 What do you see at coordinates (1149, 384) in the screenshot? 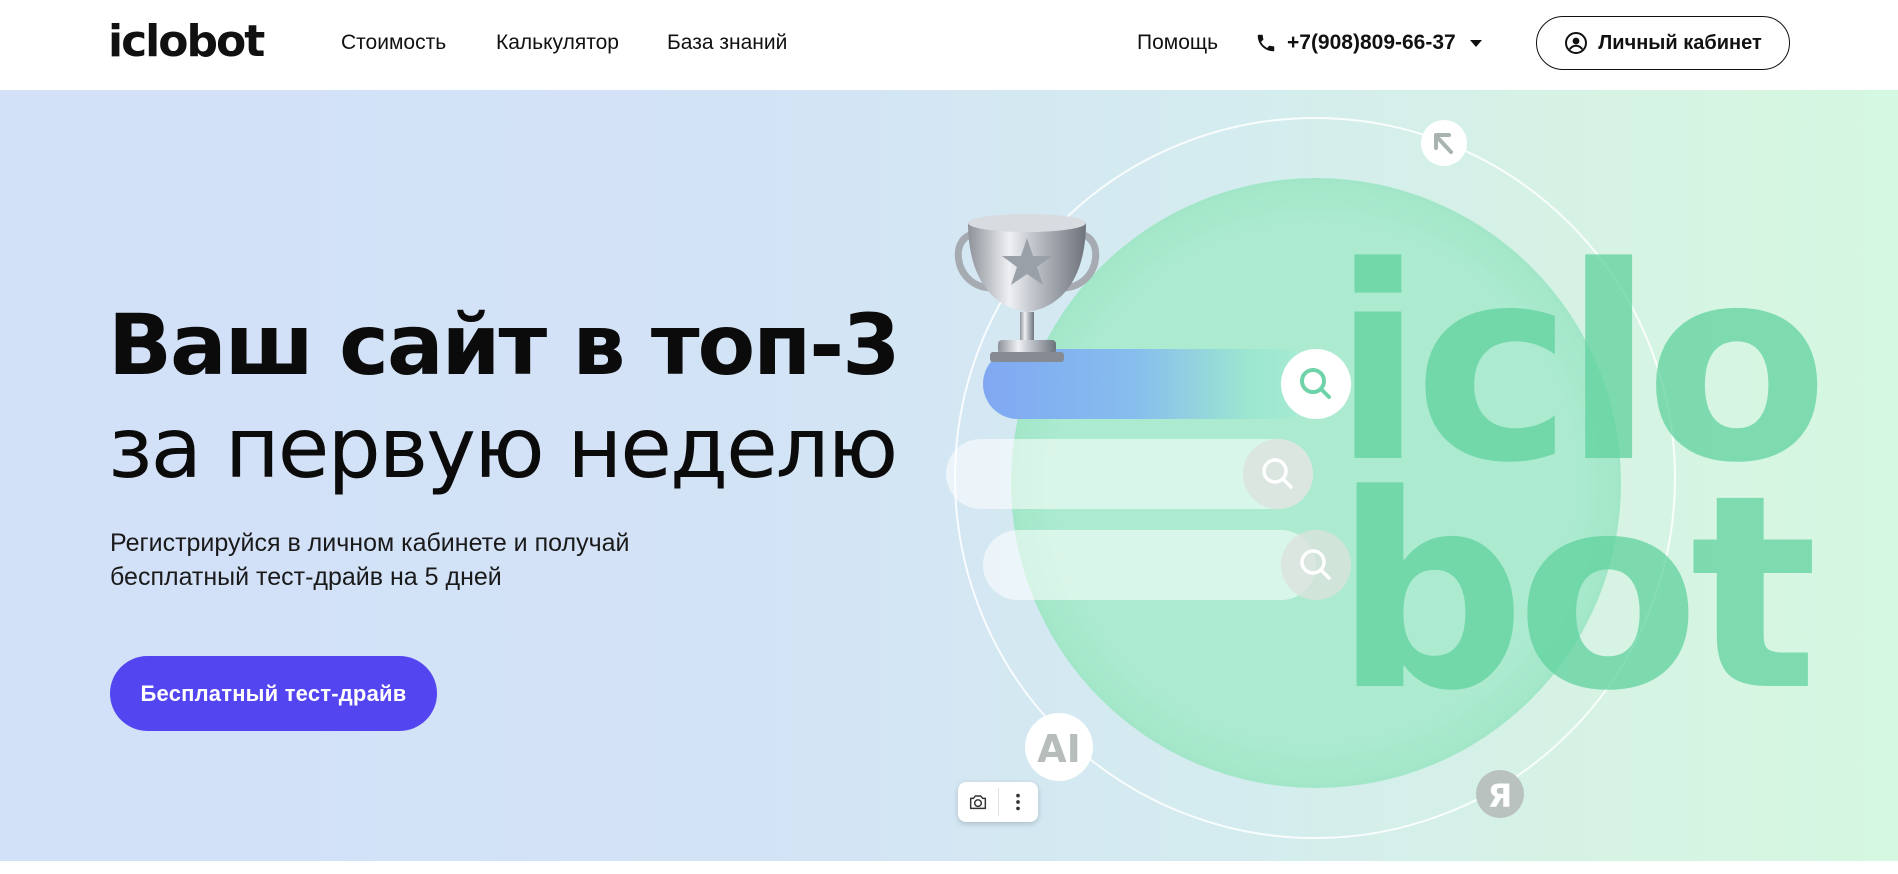
I see `search-bar-top` at bounding box center [1149, 384].